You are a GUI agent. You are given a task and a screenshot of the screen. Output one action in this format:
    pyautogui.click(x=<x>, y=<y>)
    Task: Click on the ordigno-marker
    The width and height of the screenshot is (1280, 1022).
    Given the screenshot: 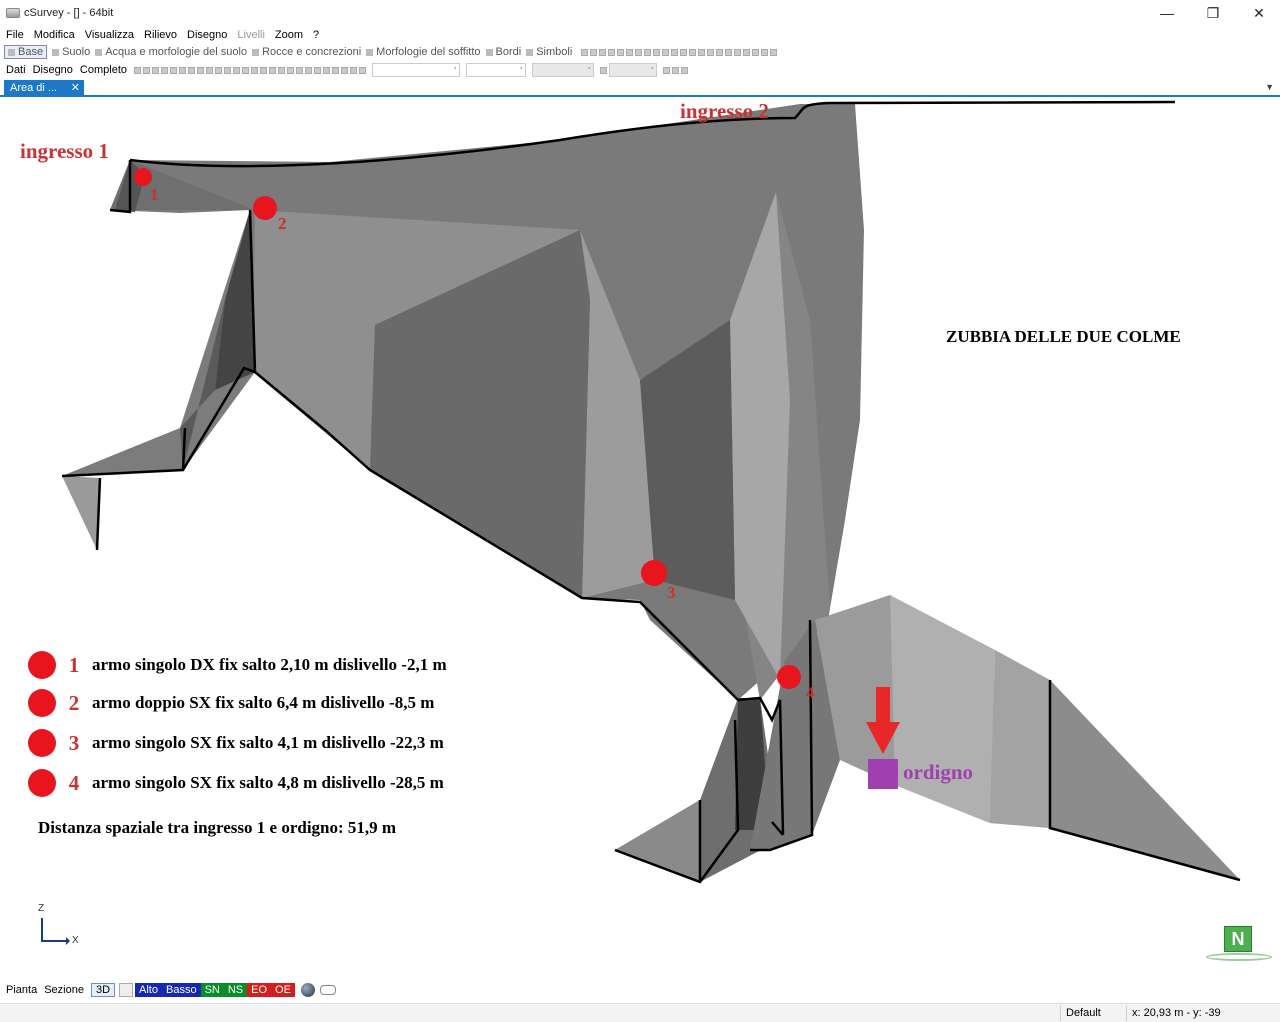 What is the action you would take?
    pyautogui.click(x=883, y=774)
    